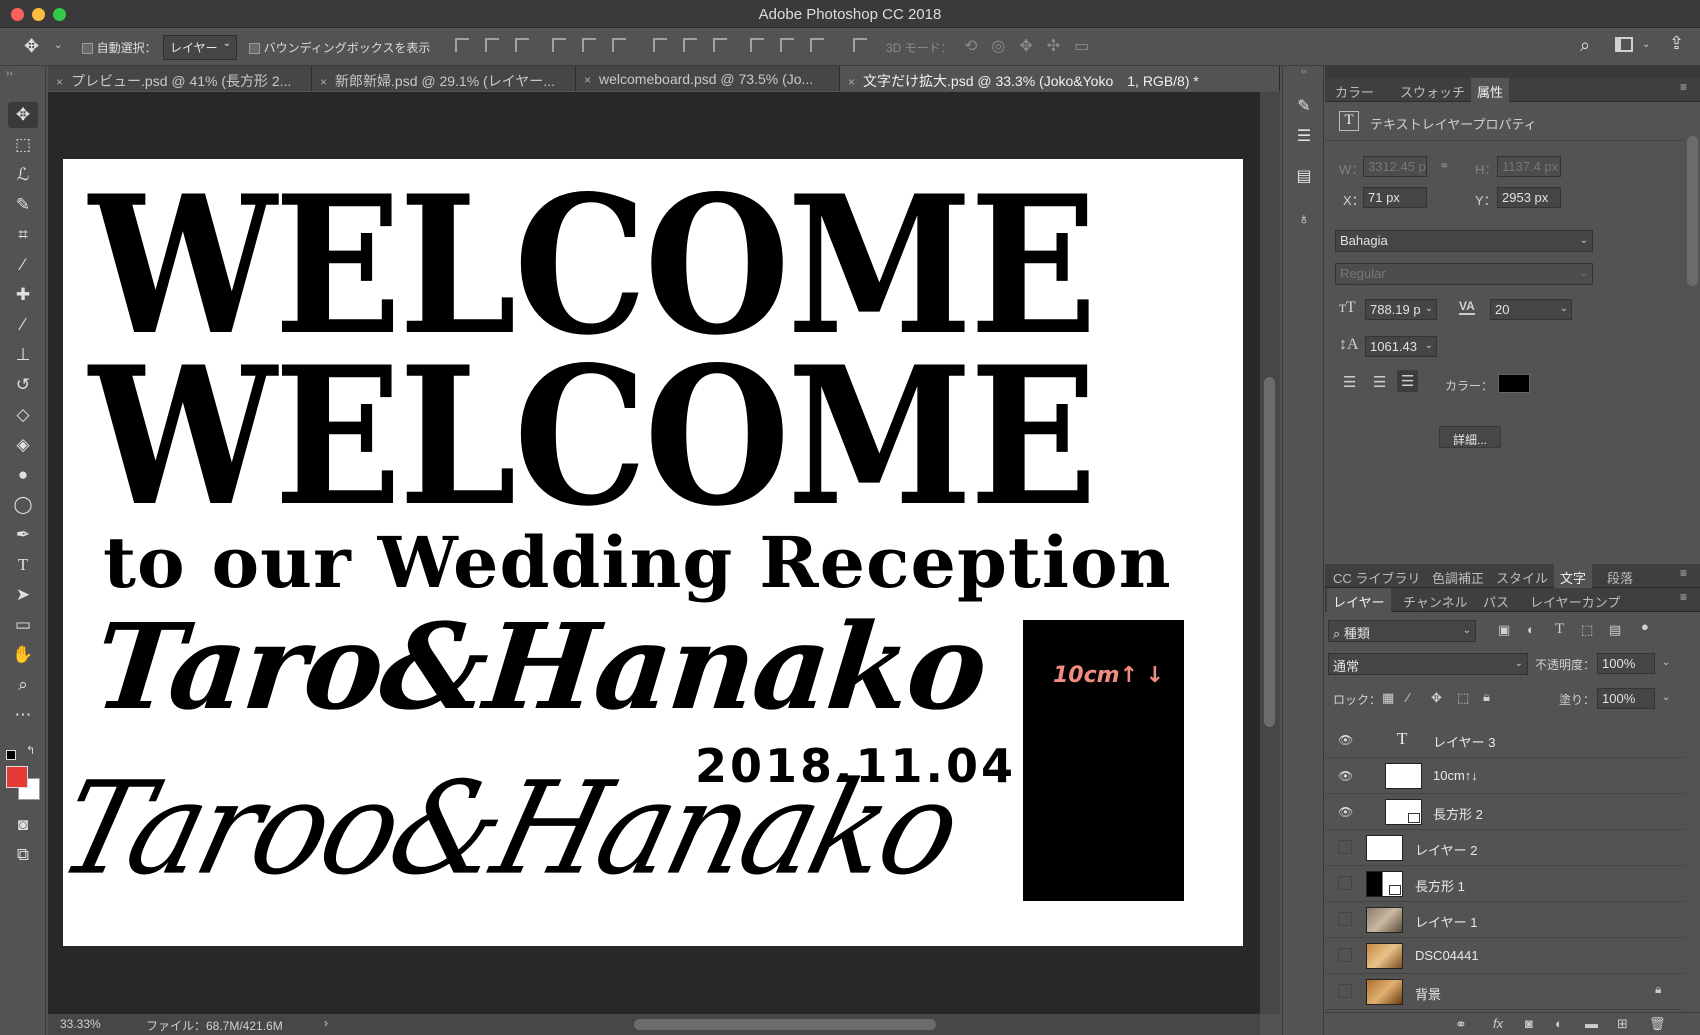 The width and height of the screenshot is (1700, 1035). Describe the element at coordinates (1505, 956) in the screenshot. I see `layer-row: DSC04441` at that location.